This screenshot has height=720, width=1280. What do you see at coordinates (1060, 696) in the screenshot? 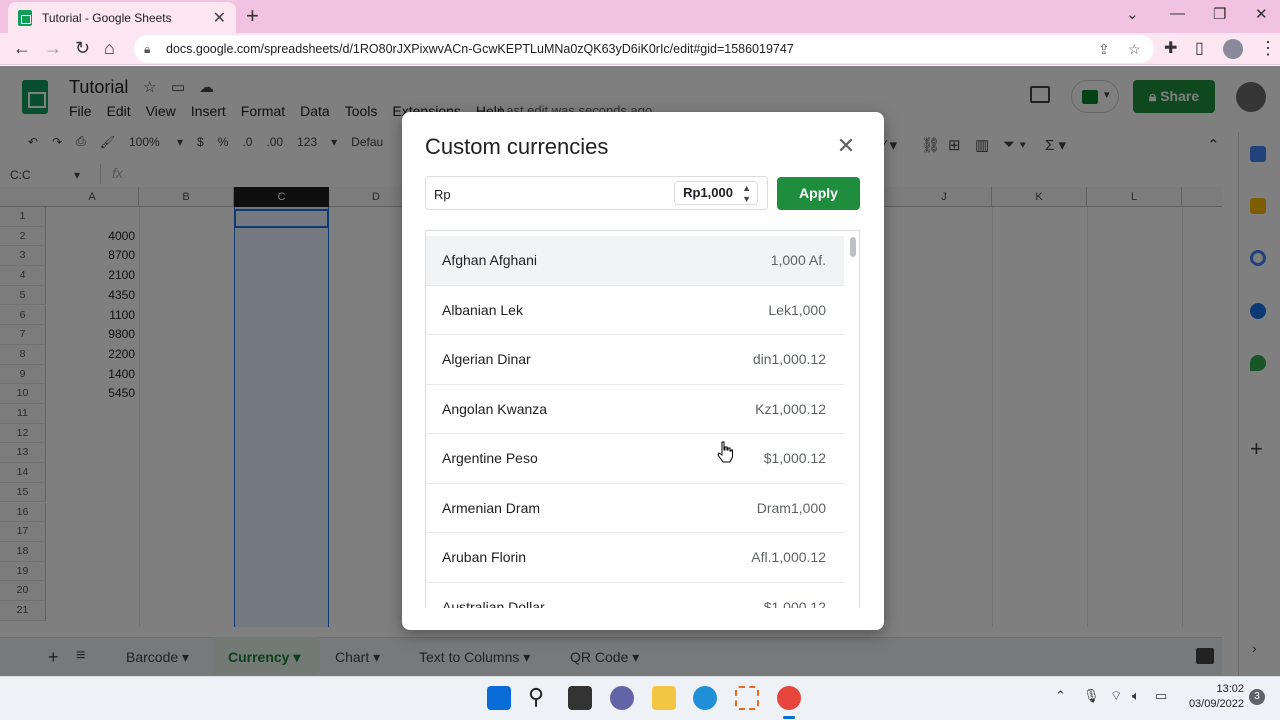
I see `show-hidden-icons-icon: ⌃` at bounding box center [1060, 696].